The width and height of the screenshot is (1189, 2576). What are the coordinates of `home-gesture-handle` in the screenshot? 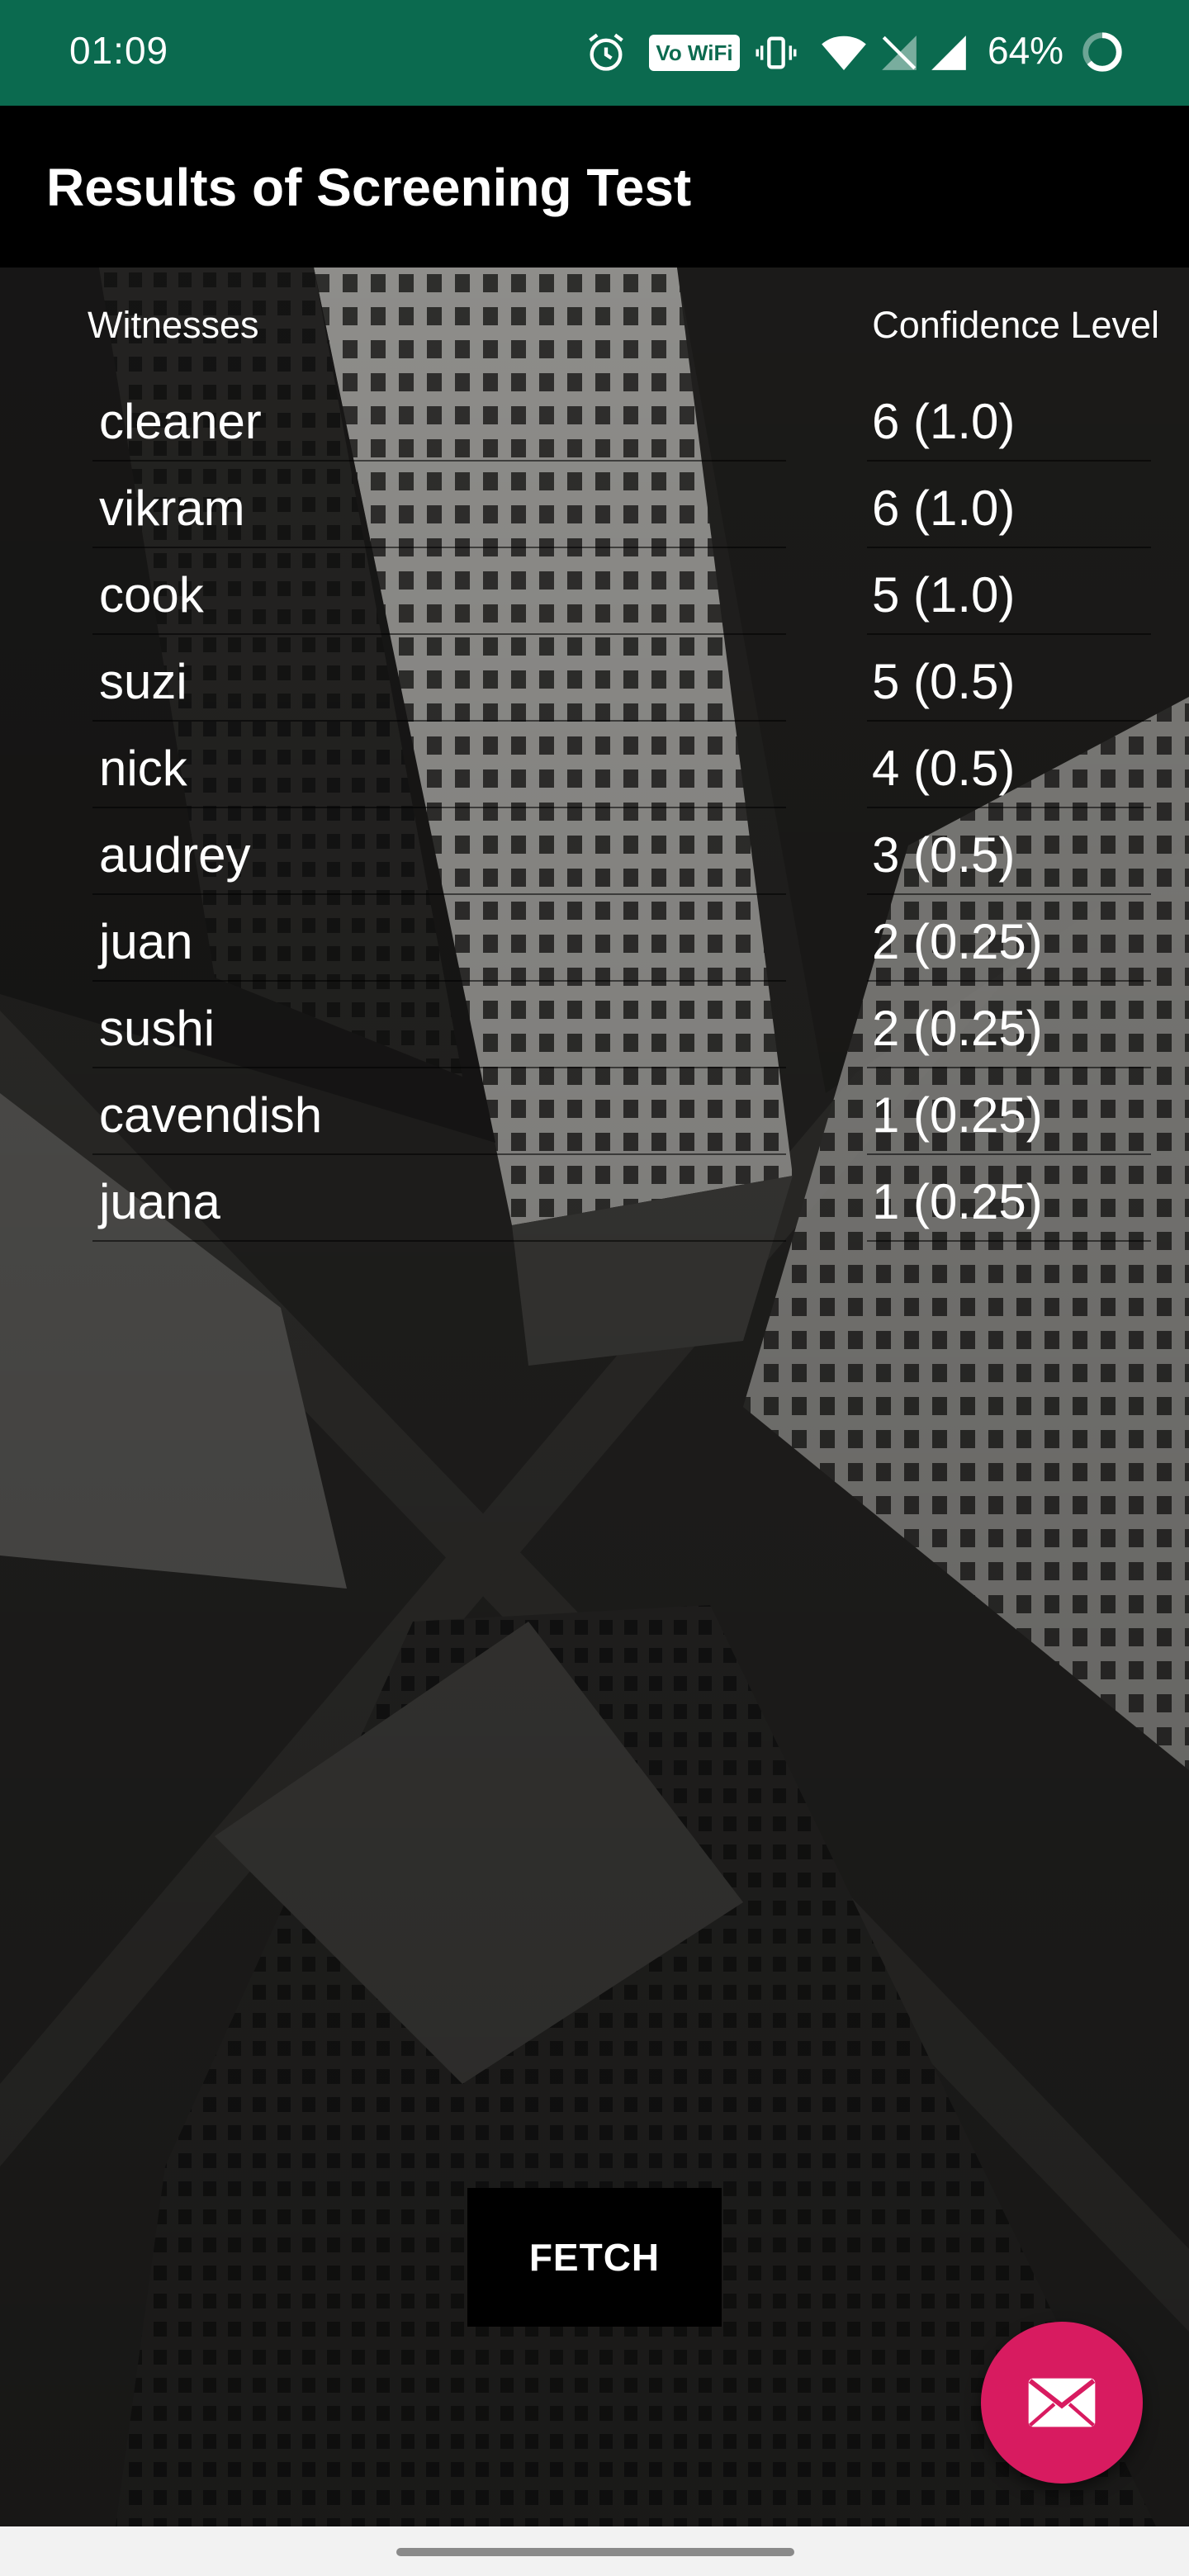 It's located at (595, 2552).